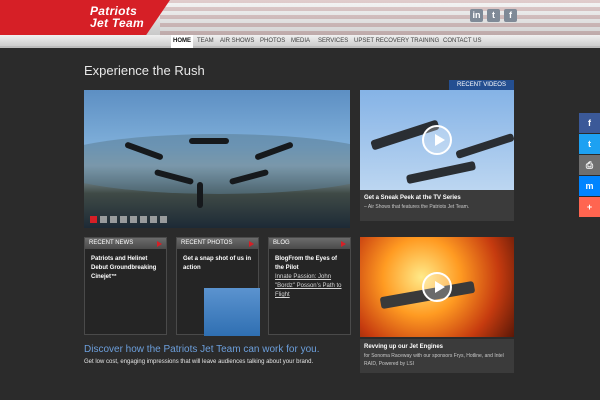  Describe the element at coordinates (437, 196) in the screenshot. I see `video-title: Get a Sneak Peek at the TV Series` at that location.